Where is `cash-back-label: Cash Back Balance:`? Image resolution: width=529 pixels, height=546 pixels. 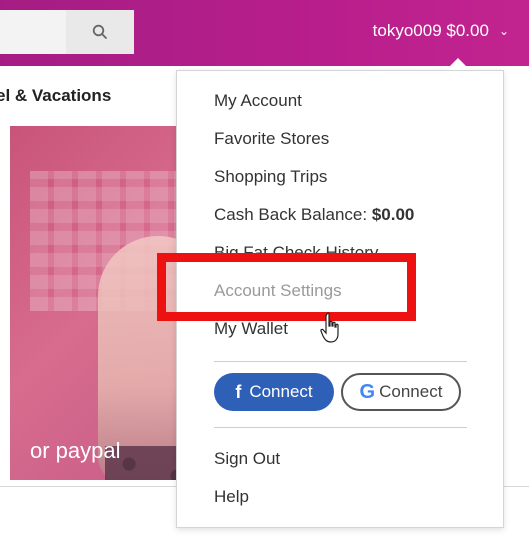
cash-back-label: Cash Back Balance: is located at coordinates (293, 214).